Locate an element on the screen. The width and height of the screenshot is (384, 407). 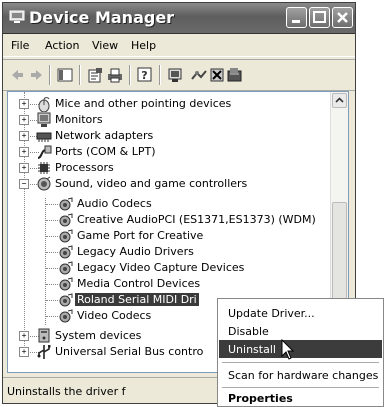
maximize-button is located at coordinates (319, 17).